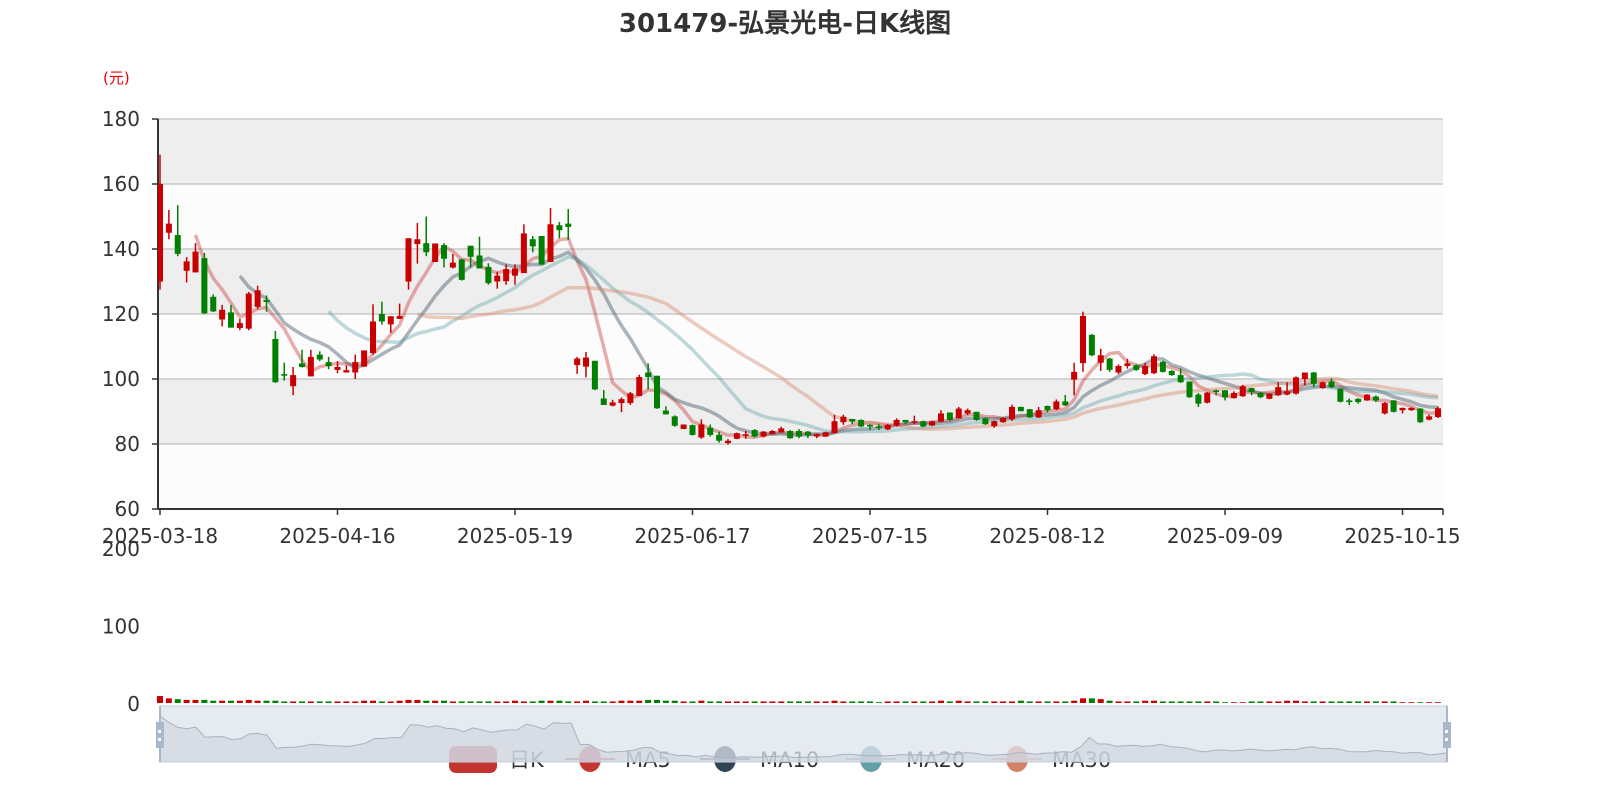 Image resolution: width=1600 pixels, height=800 pixels. I want to click on x-tick-label: 2025-09-09, so click(1225, 536).